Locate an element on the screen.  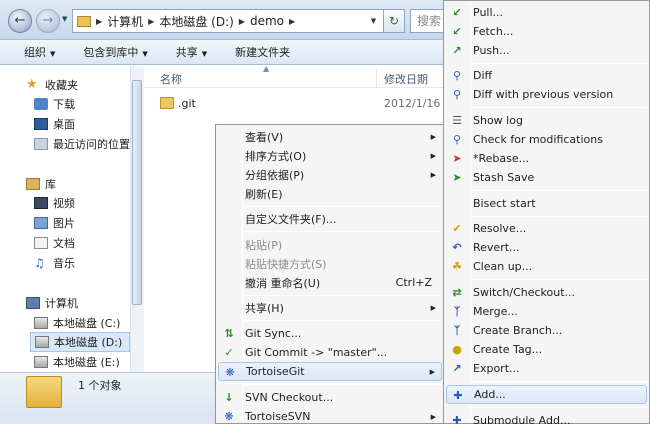
menu-item-refresh: 刷新(E) is located at coordinates (330, 193).